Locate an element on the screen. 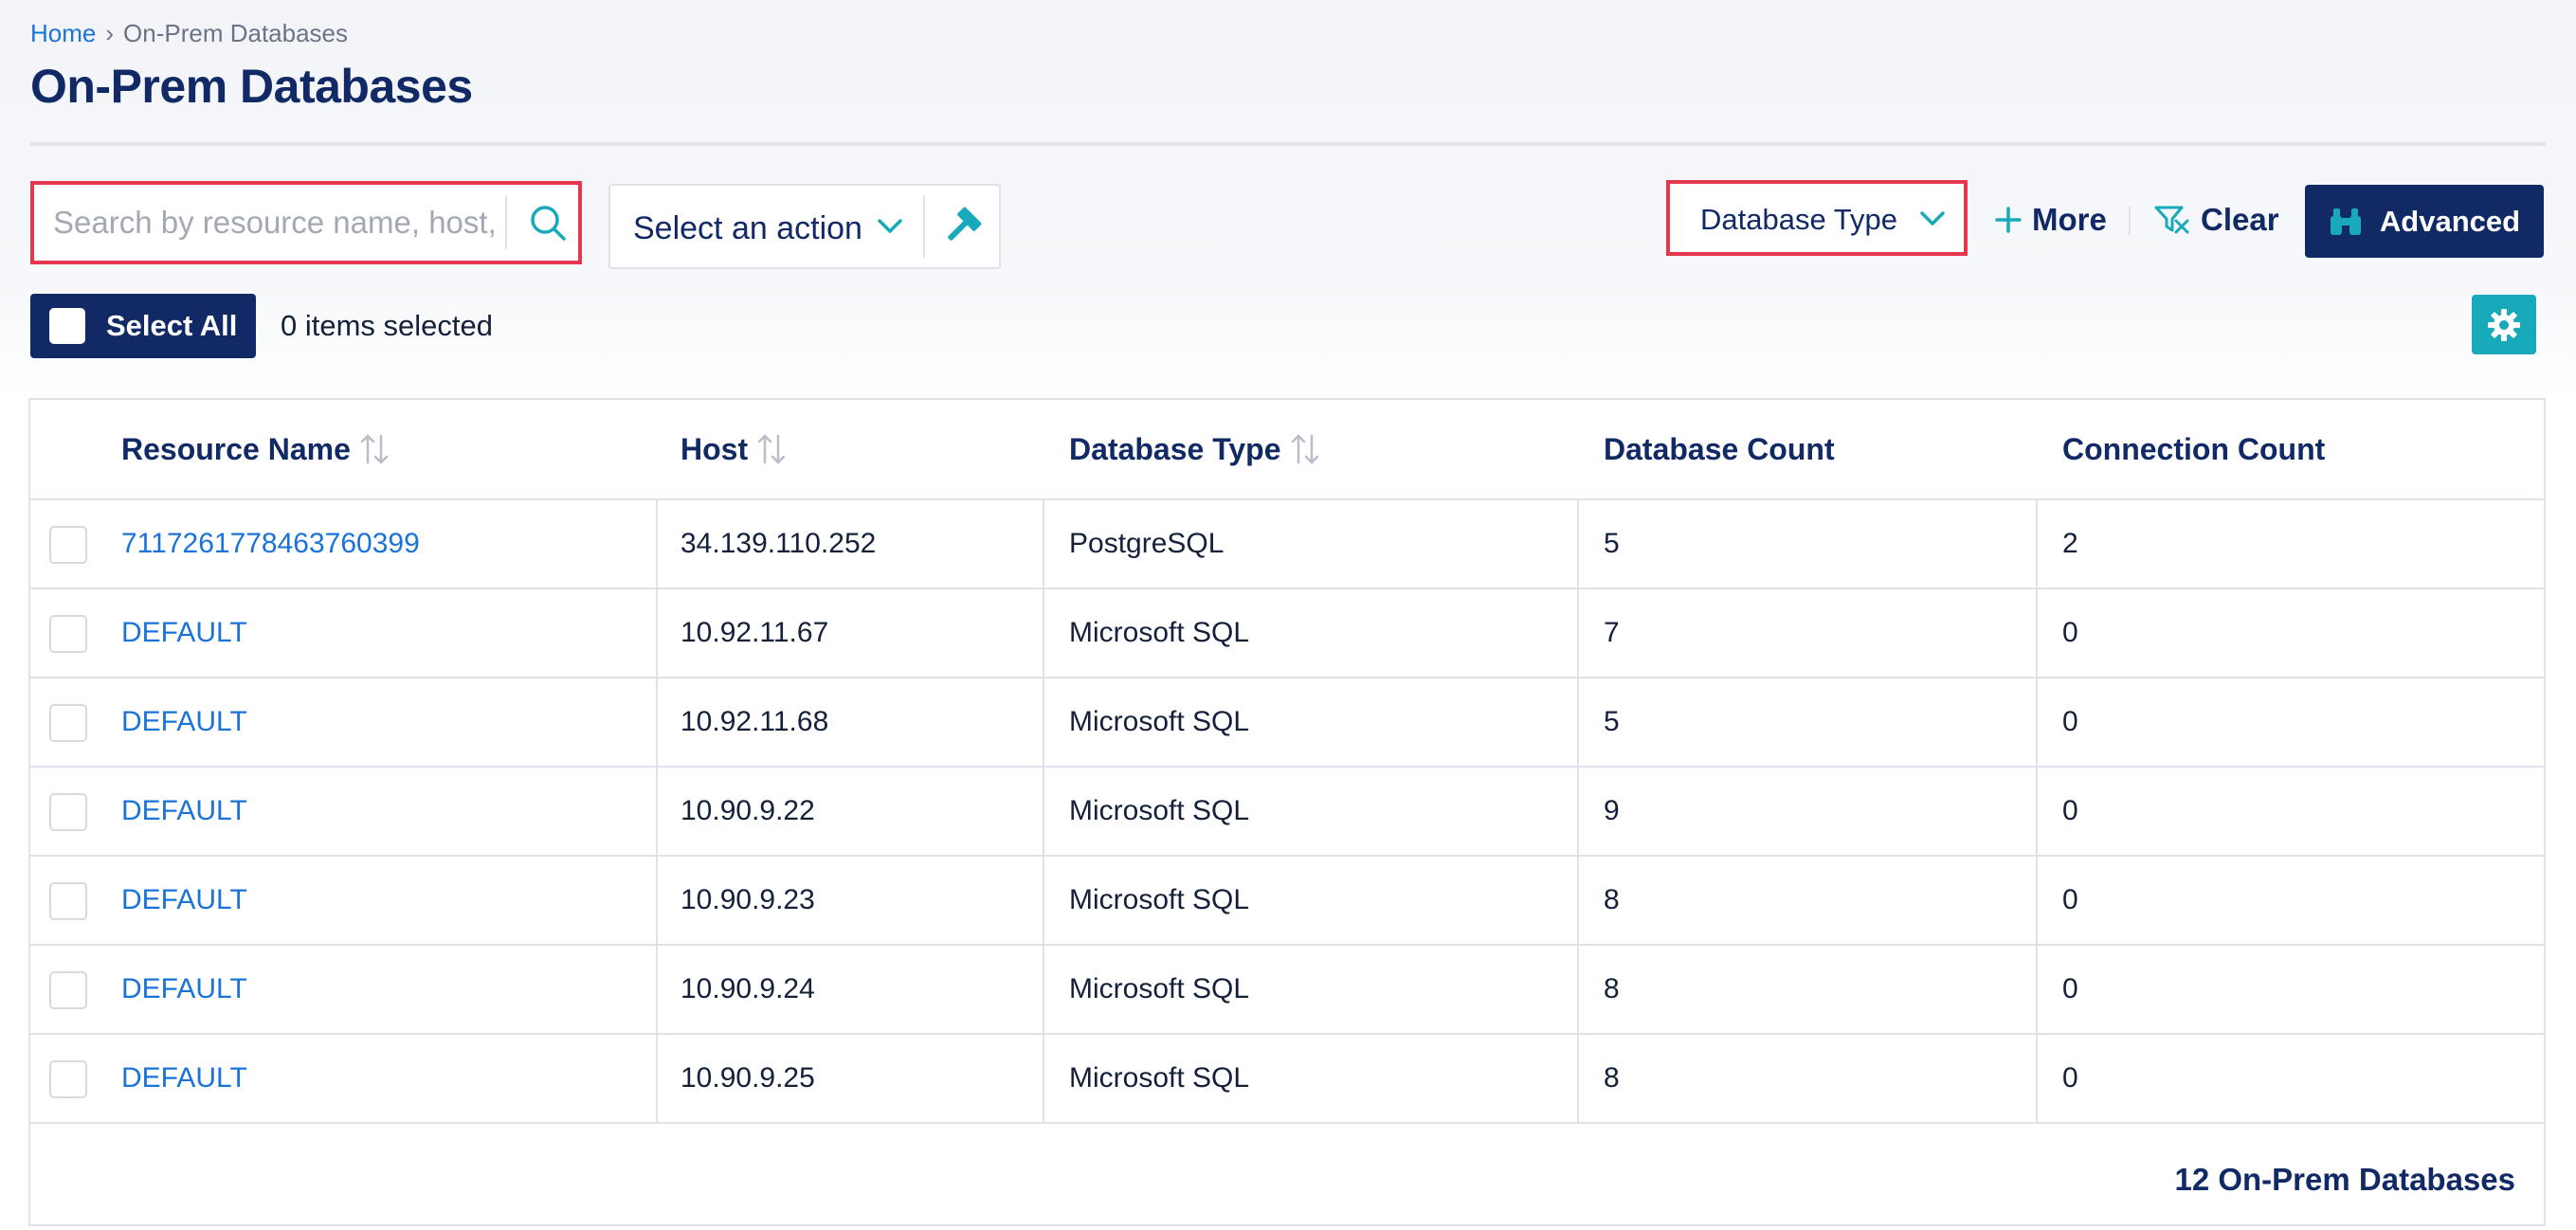 This screenshot has width=2576, height=1230. toolbar-separator is located at coordinates (2130, 221).